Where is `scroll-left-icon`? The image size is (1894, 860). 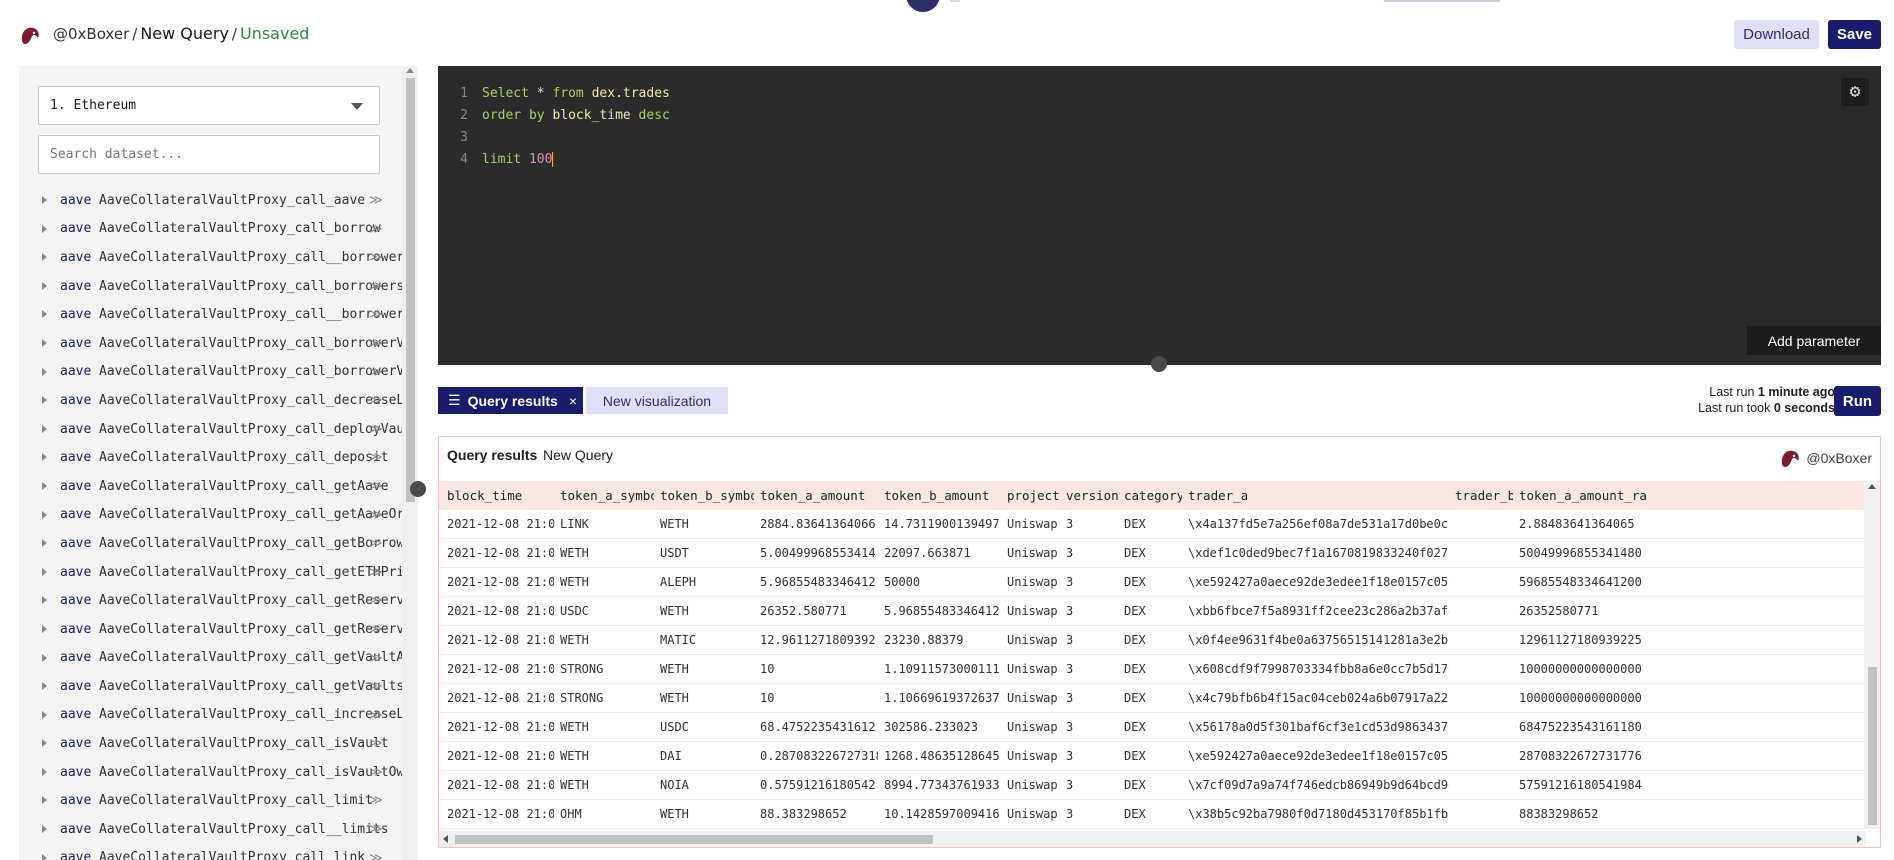
scroll-left-icon is located at coordinates (445, 839).